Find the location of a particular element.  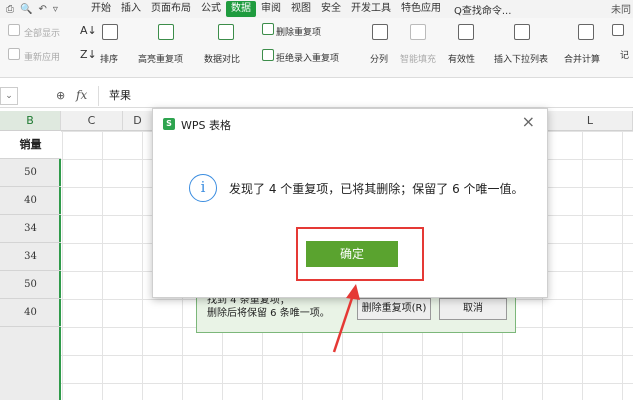

highlight-duplicates-button: 高亮重复项 is located at coordinates (160, 58).